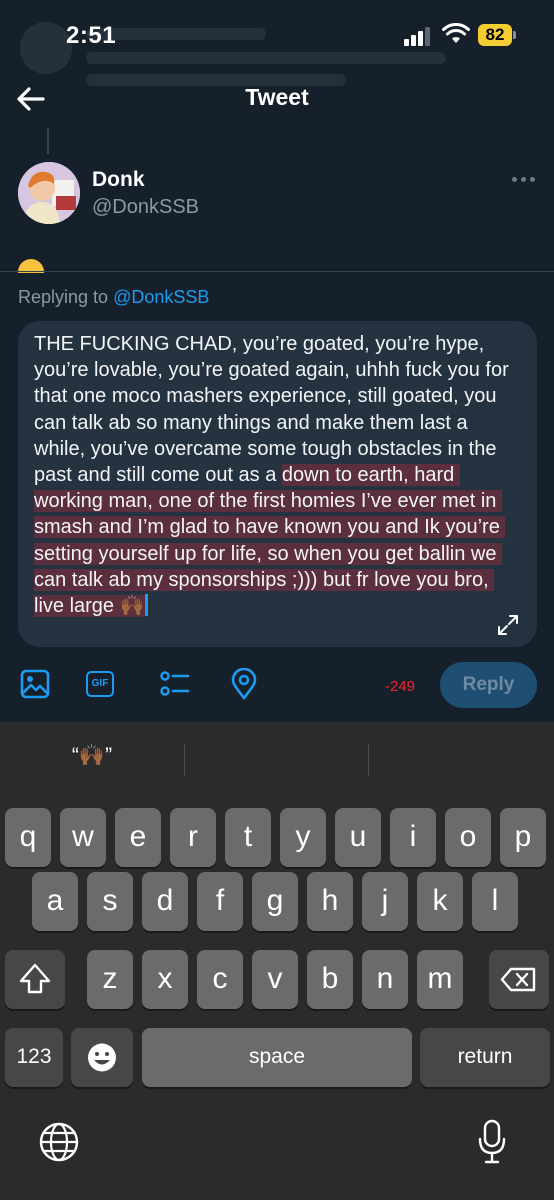 This screenshot has height=1200, width=554. I want to click on text-cursor, so click(146, 605).